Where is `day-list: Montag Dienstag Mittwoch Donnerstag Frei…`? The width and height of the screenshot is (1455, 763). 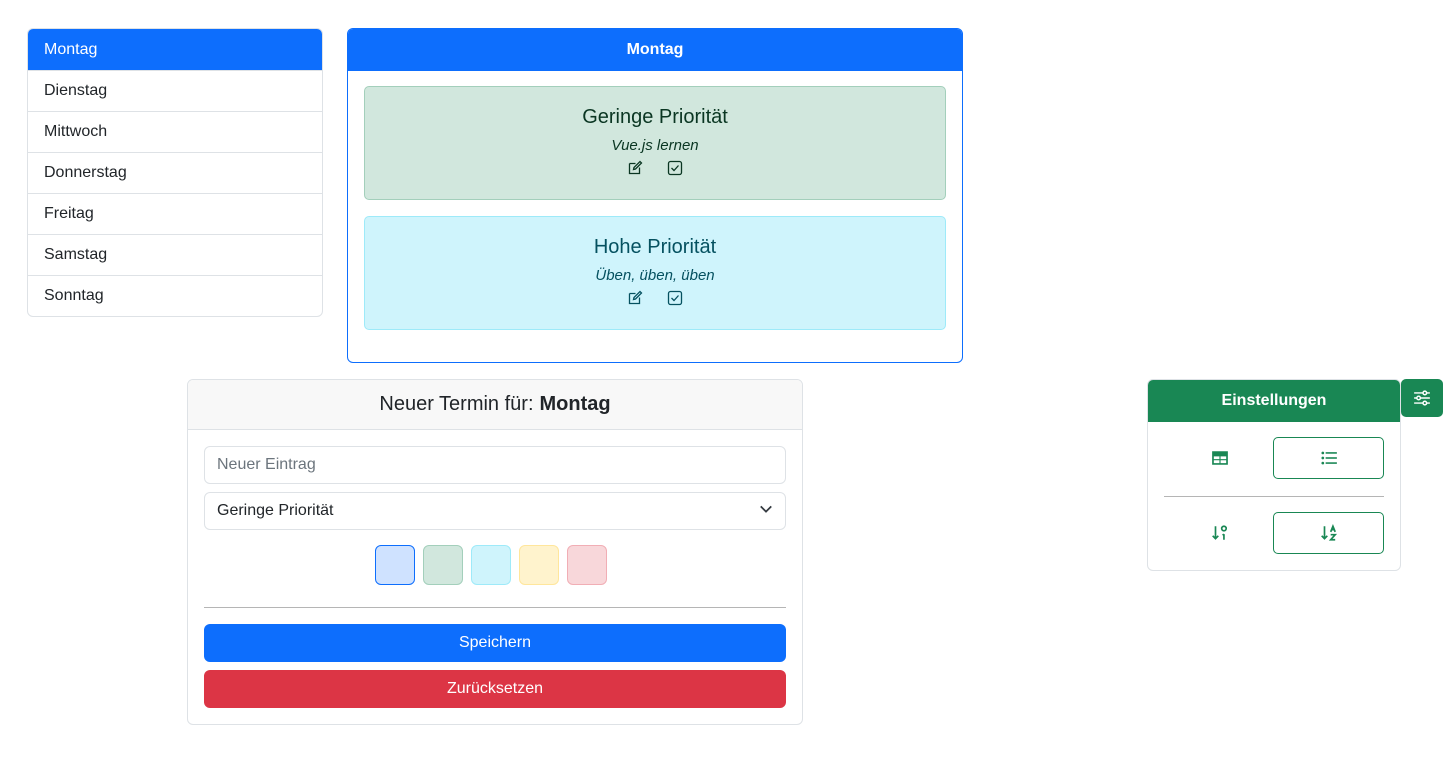 day-list: Montag Dienstag Mittwoch Donnerstag Frei… is located at coordinates (175, 172).